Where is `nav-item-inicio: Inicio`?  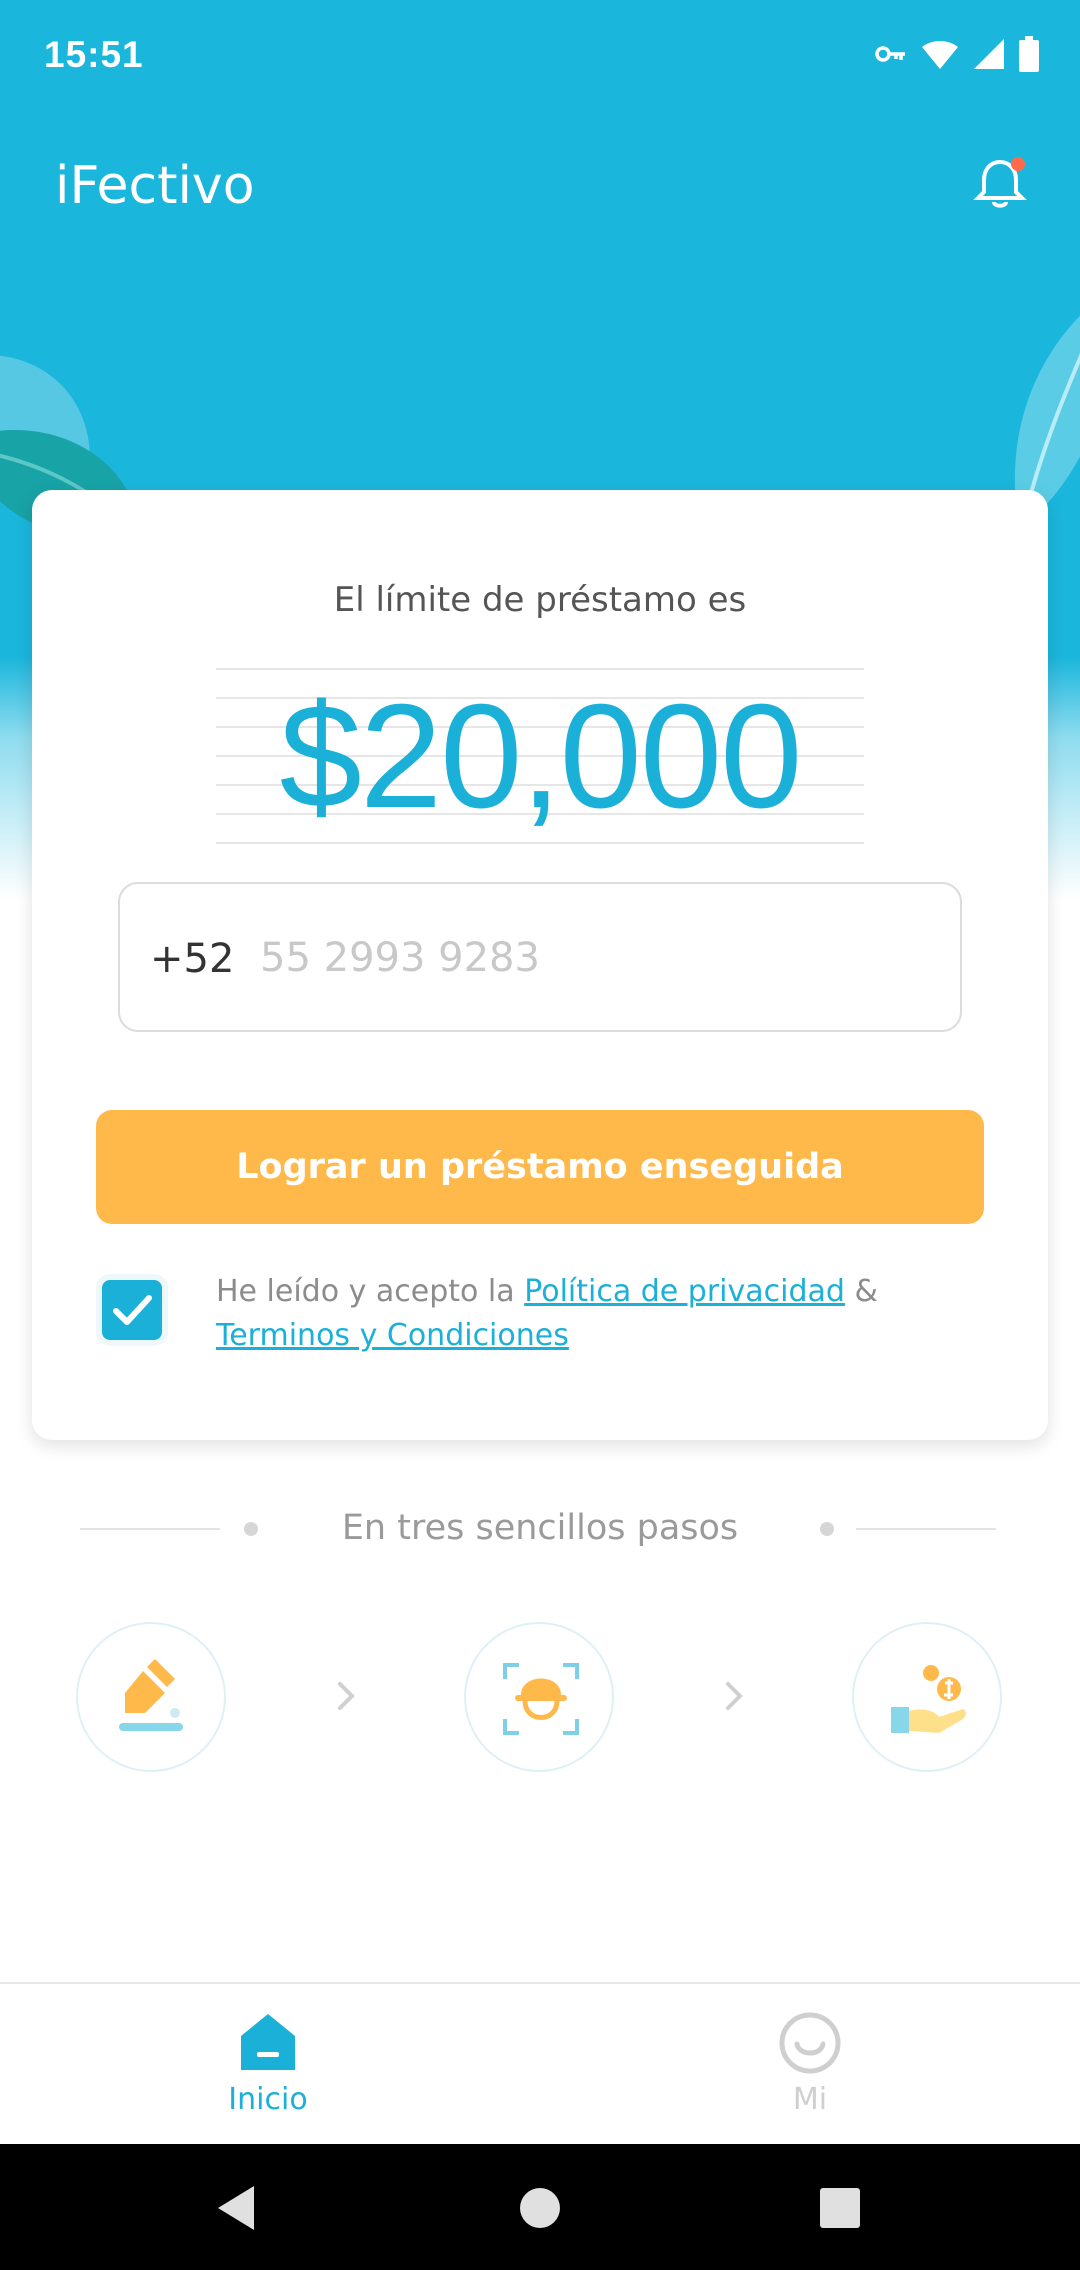
nav-item-inicio: Inicio is located at coordinates (268, 2070).